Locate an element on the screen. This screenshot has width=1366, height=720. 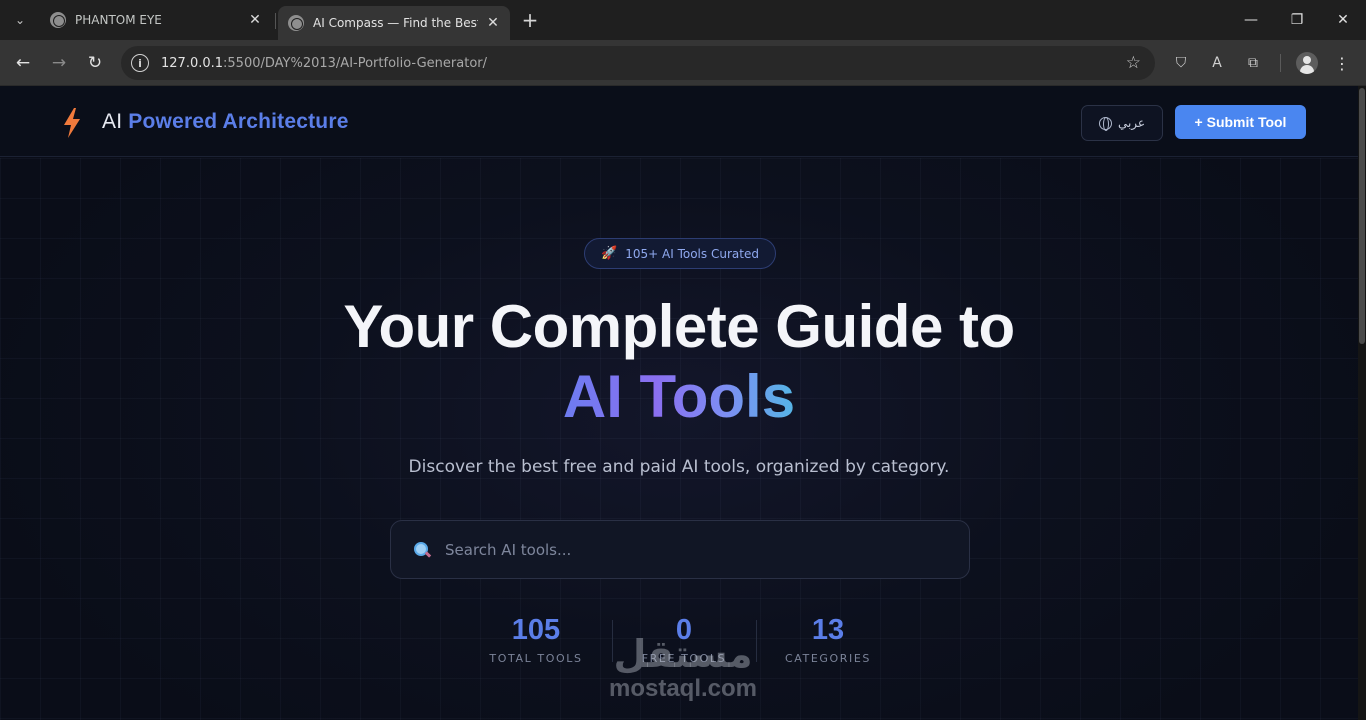
stat-label: TOTAL TOOLS is located at coordinates (536, 658).